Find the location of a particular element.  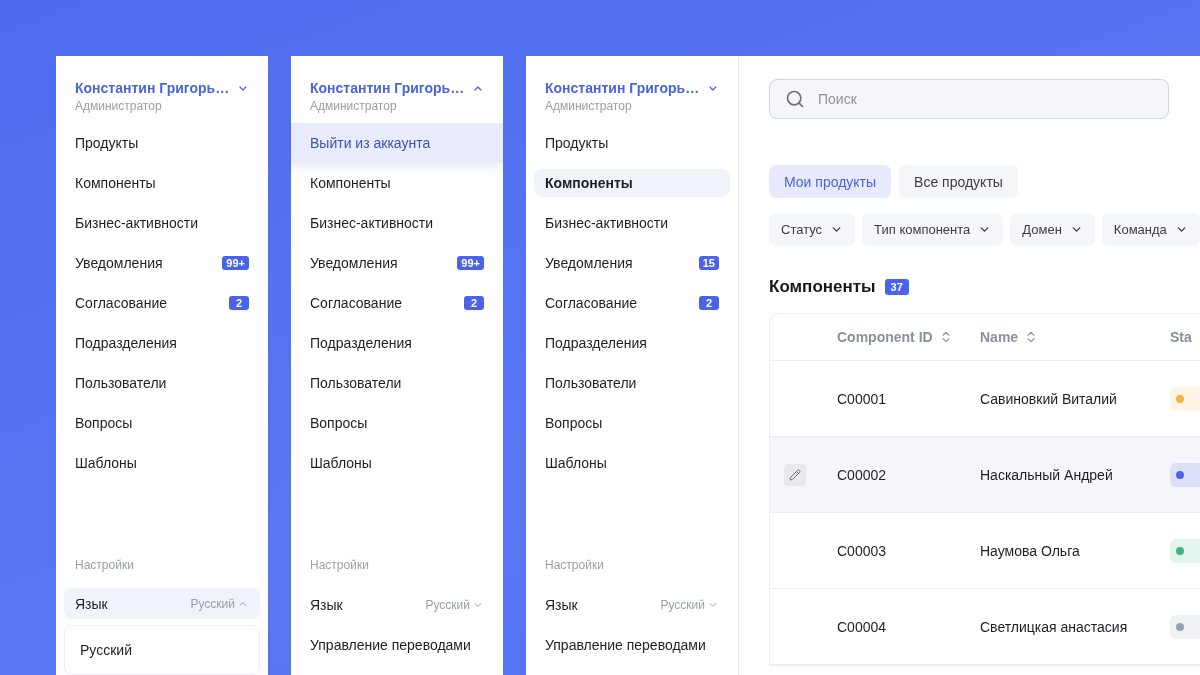

table-cell-text: C00002 is located at coordinates (862, 474).